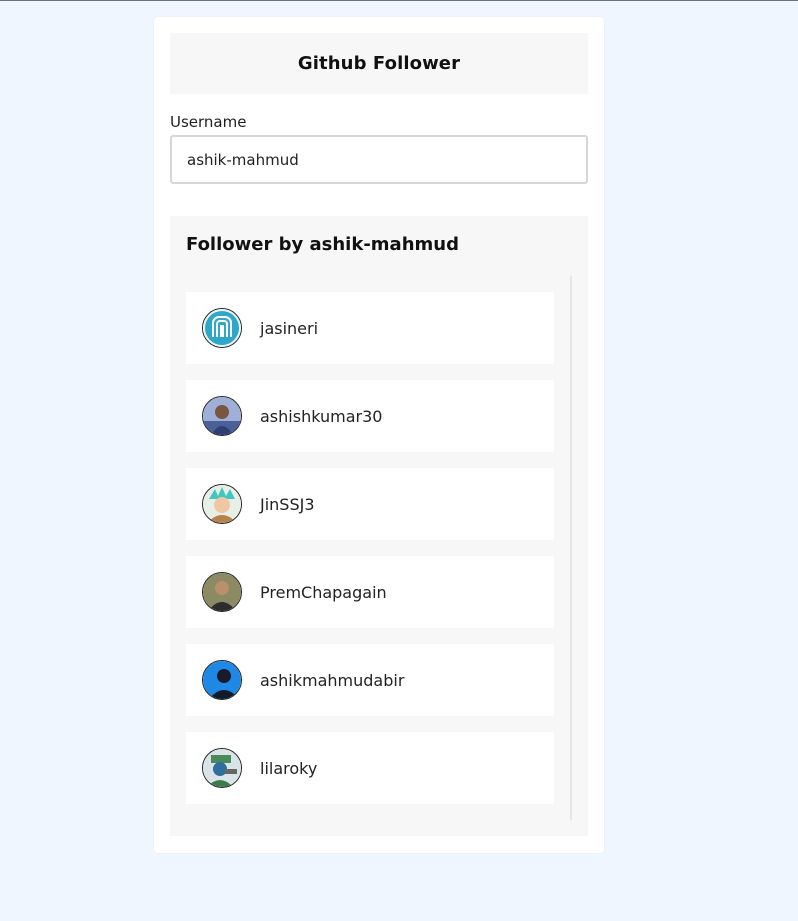  I want to click on username-input, so click(379, 159).